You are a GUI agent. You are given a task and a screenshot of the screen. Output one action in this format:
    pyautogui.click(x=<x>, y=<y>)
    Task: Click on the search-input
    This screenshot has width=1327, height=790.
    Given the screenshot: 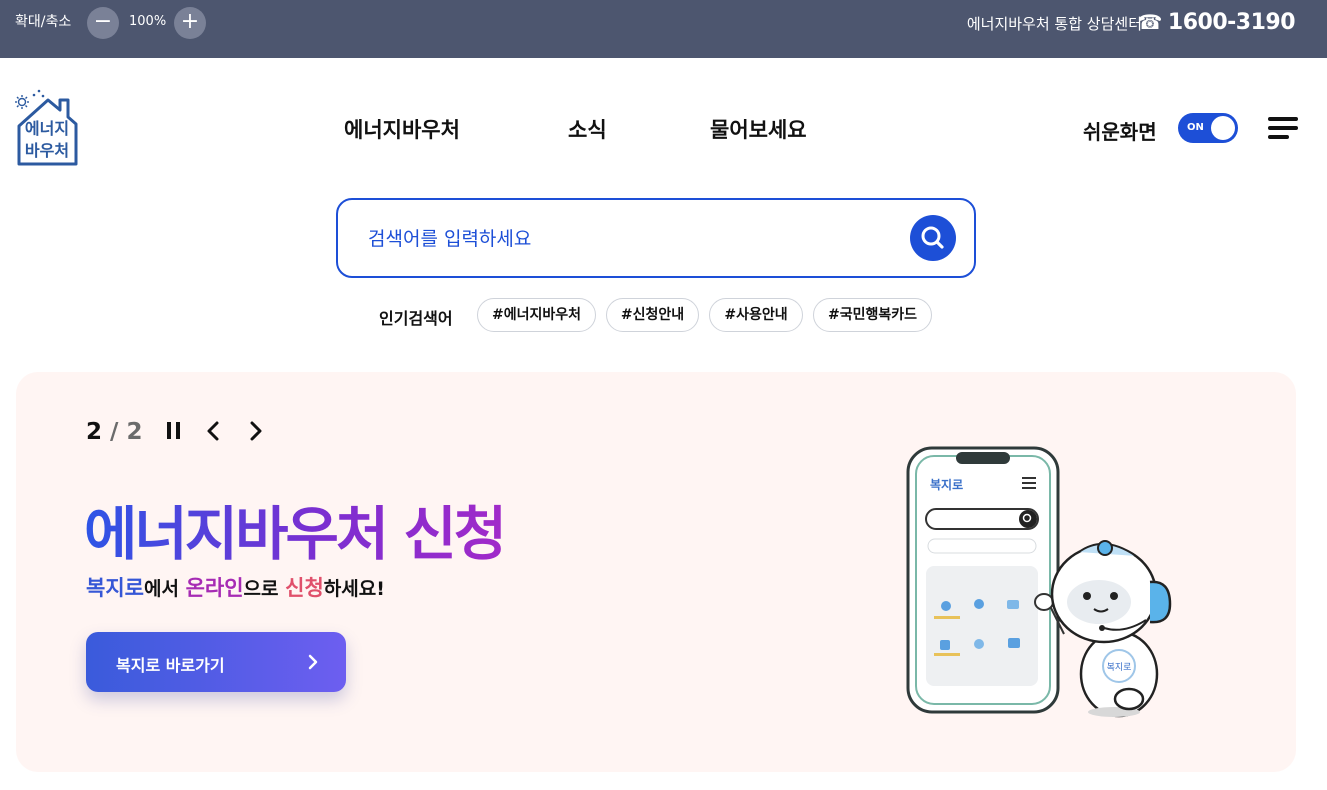 What is the action you would take?
    pyautogui.click(x=628, y=239)
    